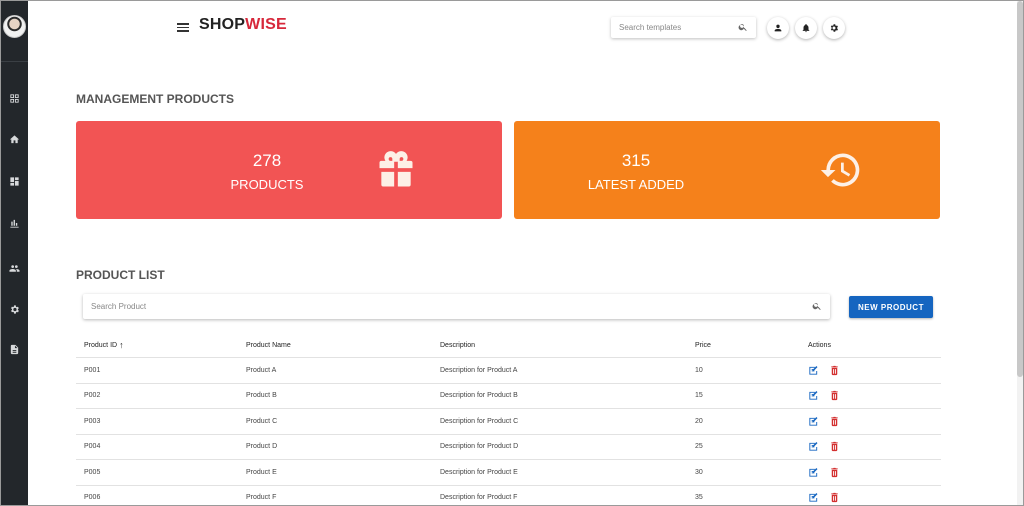 The height and width of the screenshot is (506, 1024). I want to click on table-row: P005 Product E Description for Product E 30, so click(508, 473).